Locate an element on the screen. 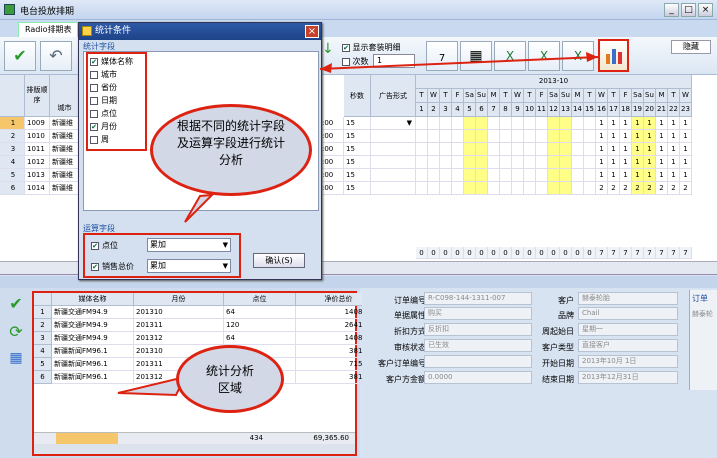 Image resolution: width=717 pixels, height=458 pixels. callout-bottom-tail is located at coordinates (152, 386).